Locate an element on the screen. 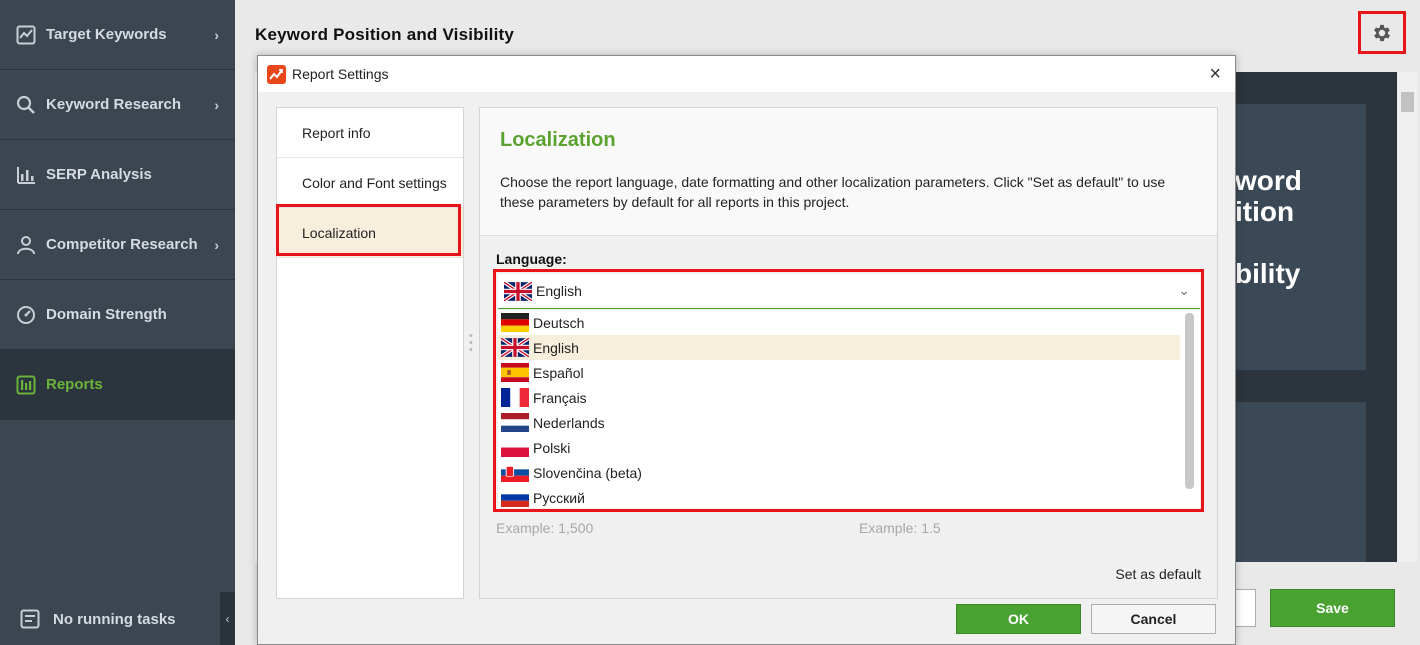  close-icon: × is located at coordinates (1215, 74).